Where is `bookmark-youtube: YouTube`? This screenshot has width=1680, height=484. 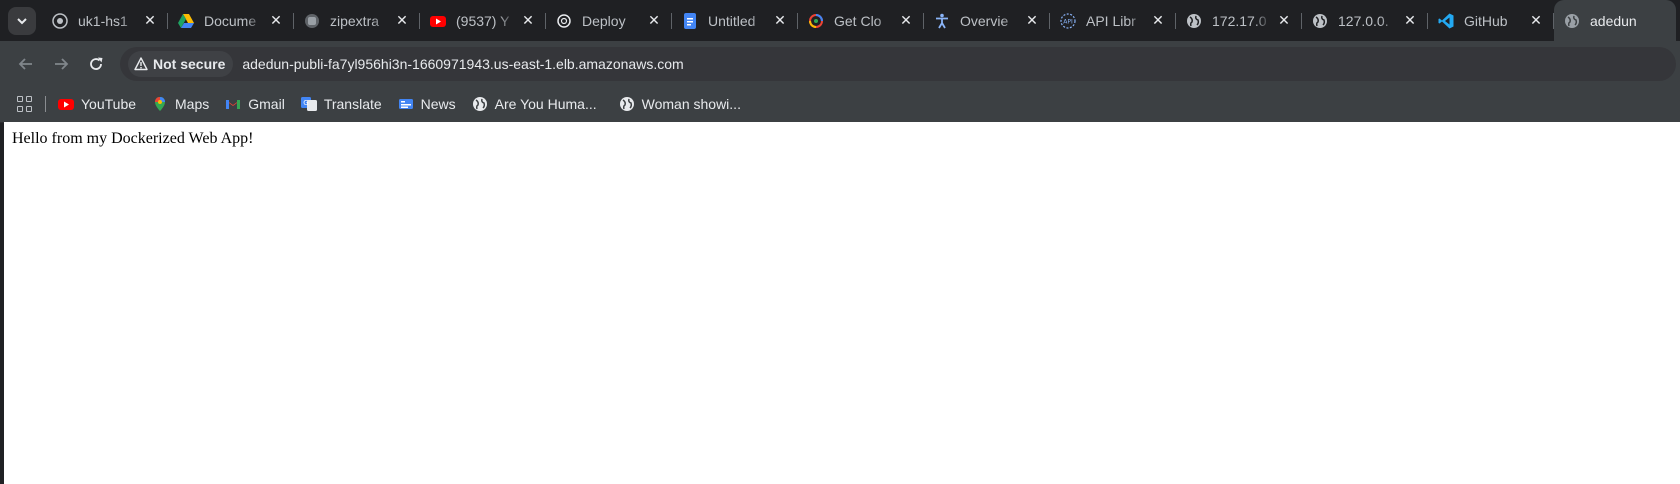 bookmark-youtube: YouTube is located at coordinates (97, 104).